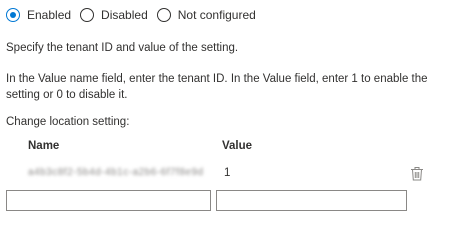 The height and width of the screenshot is (240, 451). Describe the element at coordinates (116, 172) in the screenshot. I see `row-name-cell: a4b3c8f2-5b4d-4b1c-a2b6-6f7f8e9d` at that location.